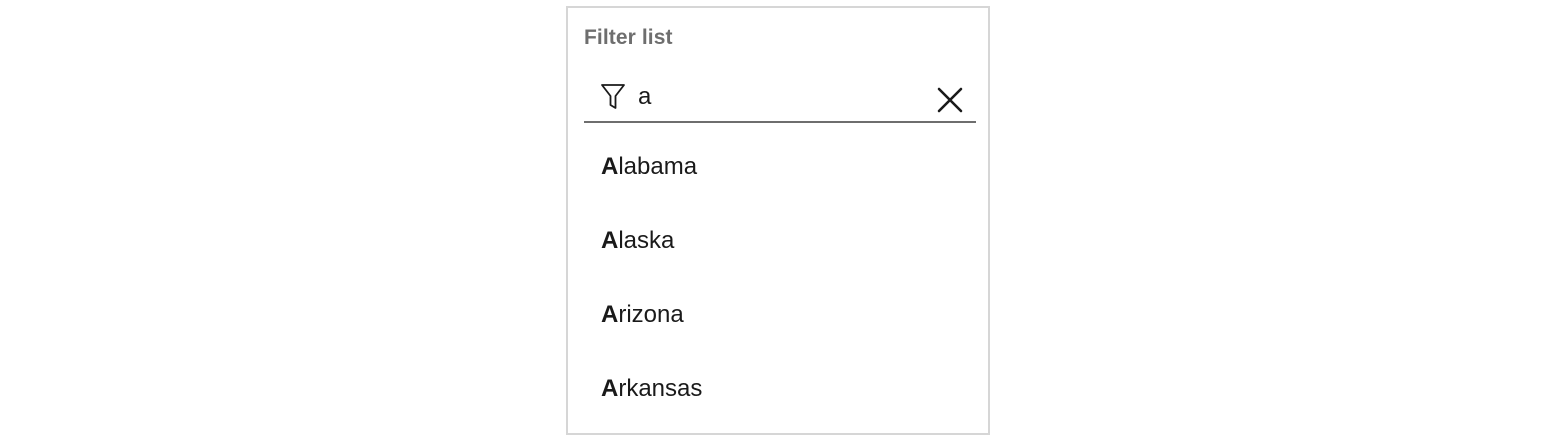 The height and width of the screenshot is (444, 1560). What do you see at coordinates (646, 240) in the screenshot?
I see `item-label-rest: laska` at bounding box center [646, 240].